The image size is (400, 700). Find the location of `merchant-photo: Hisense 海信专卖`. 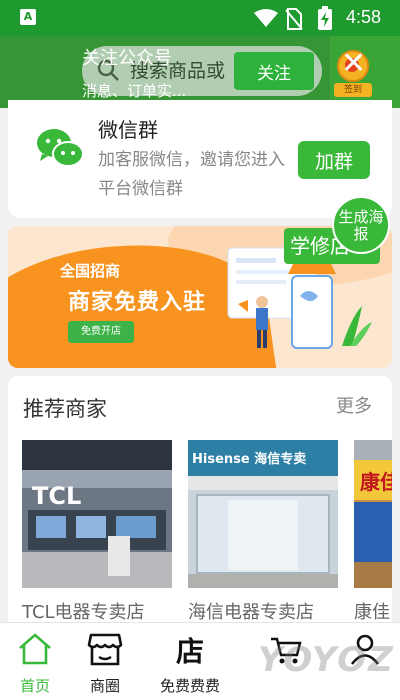

merchant-photo: Hisense 海信专卖 is located at coordinates (263, 514).